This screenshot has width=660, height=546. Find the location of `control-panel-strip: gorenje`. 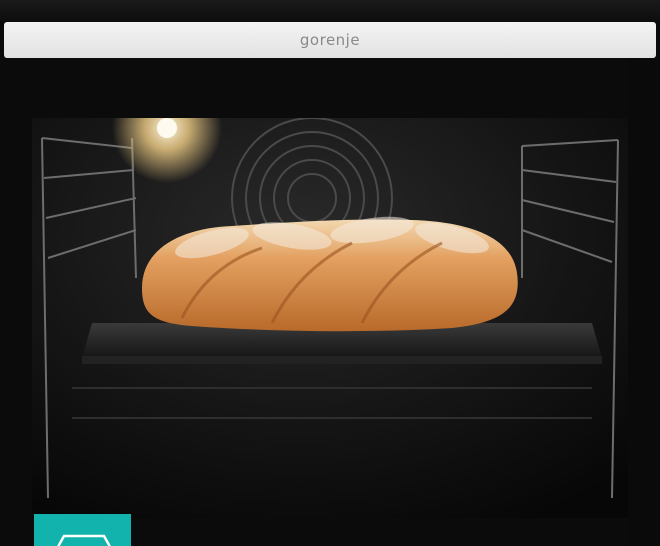

control-panel-strip: gorenje is located at coordinates (330, 40).